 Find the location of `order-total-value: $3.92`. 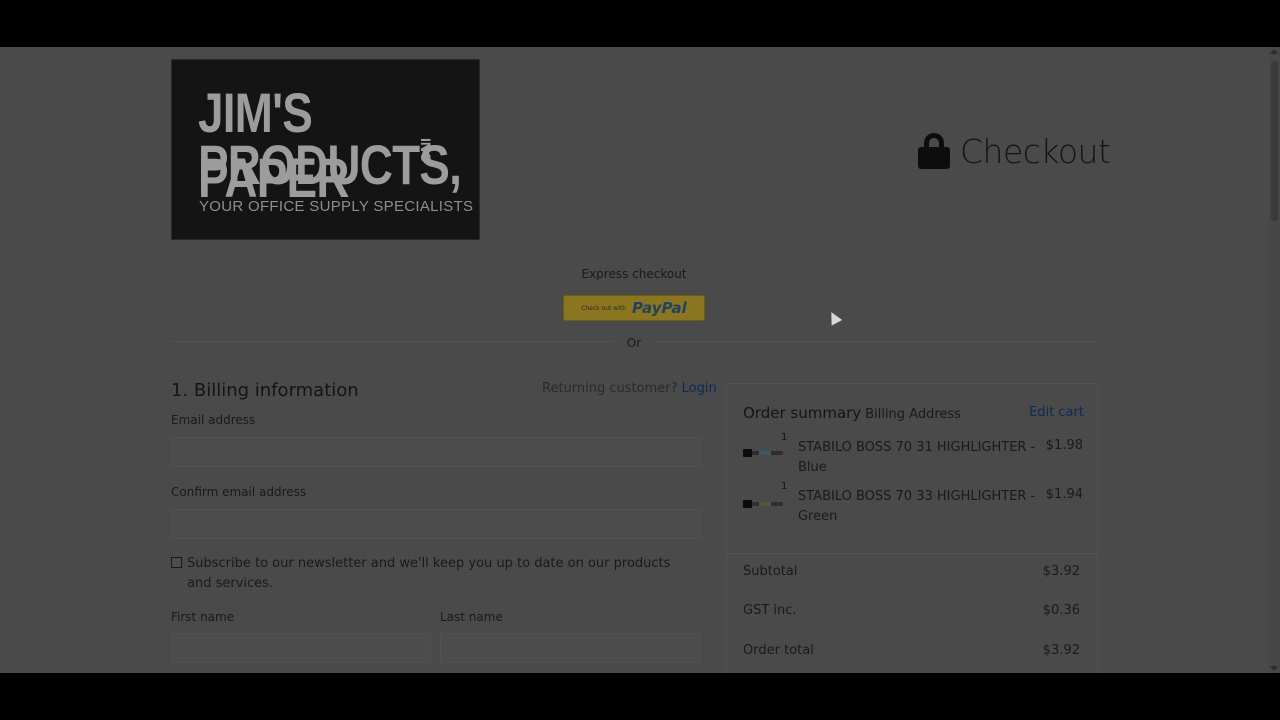

order-total-value: $3.92 is located at coordinates (1061, 650).